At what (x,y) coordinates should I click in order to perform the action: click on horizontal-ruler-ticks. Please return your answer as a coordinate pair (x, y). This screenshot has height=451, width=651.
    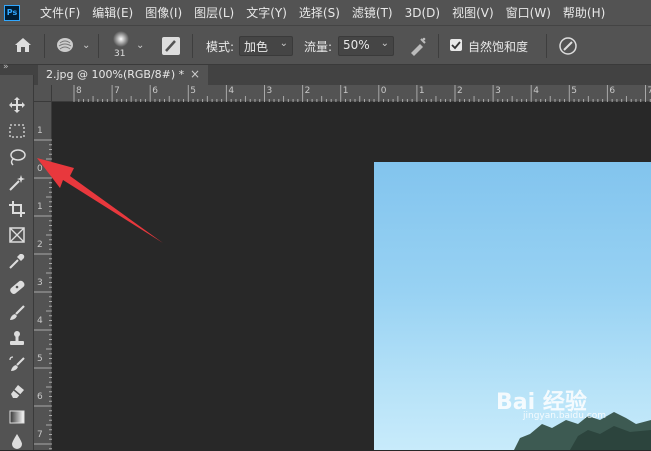
    Looking at the image, I should click on (351, 93).